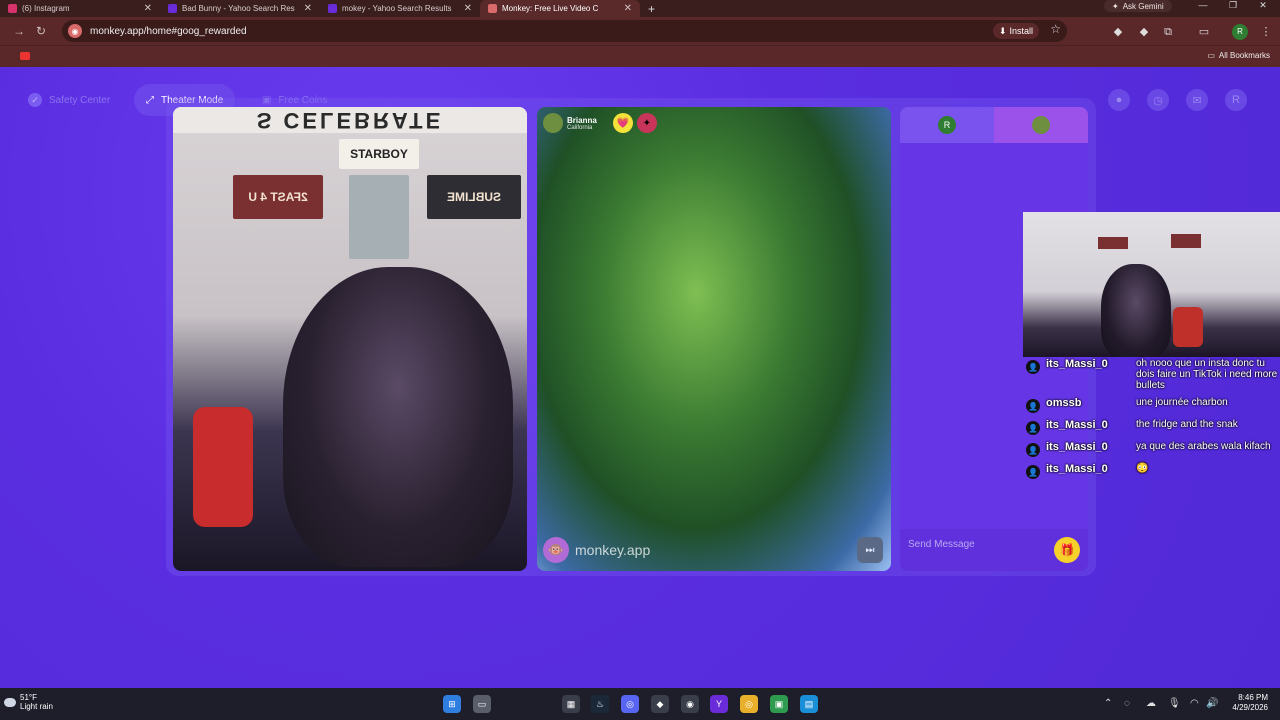 Image resolution: width=1280 pixels, height=720 pixels. I want to click on yahoo-taskbar-icon: Y, so click(719, 704).